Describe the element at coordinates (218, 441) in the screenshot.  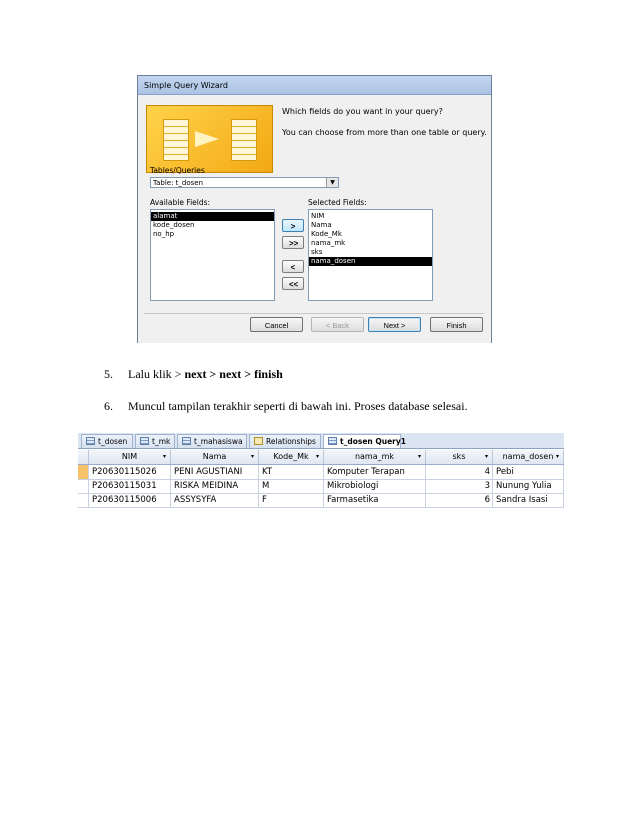
I see `tab-label: t_mahasiswa` at that location.